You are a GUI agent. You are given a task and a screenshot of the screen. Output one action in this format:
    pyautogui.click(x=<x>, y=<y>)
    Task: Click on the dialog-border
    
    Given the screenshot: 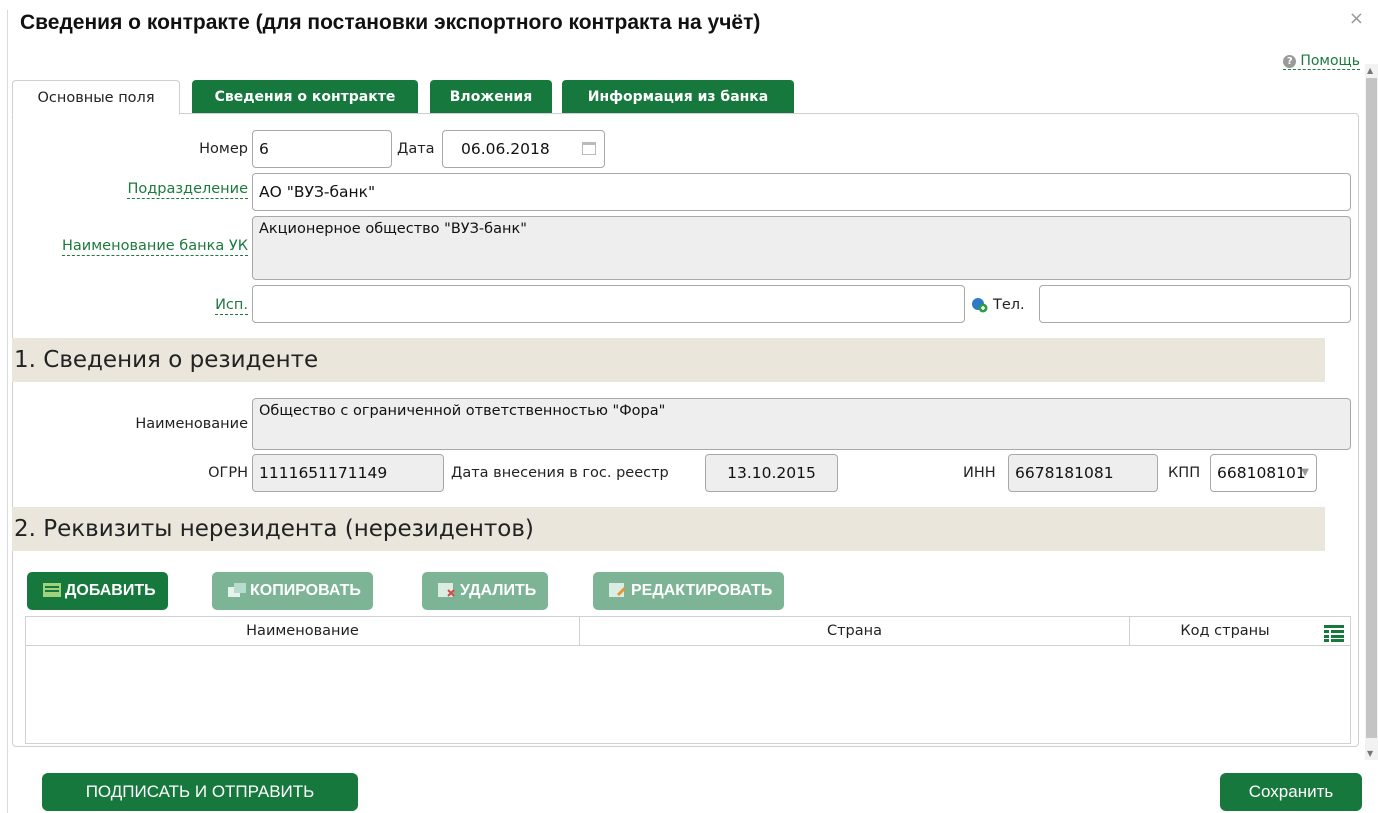 What is the action you would take?
    pyautogui.click(x=7, y=411)
    